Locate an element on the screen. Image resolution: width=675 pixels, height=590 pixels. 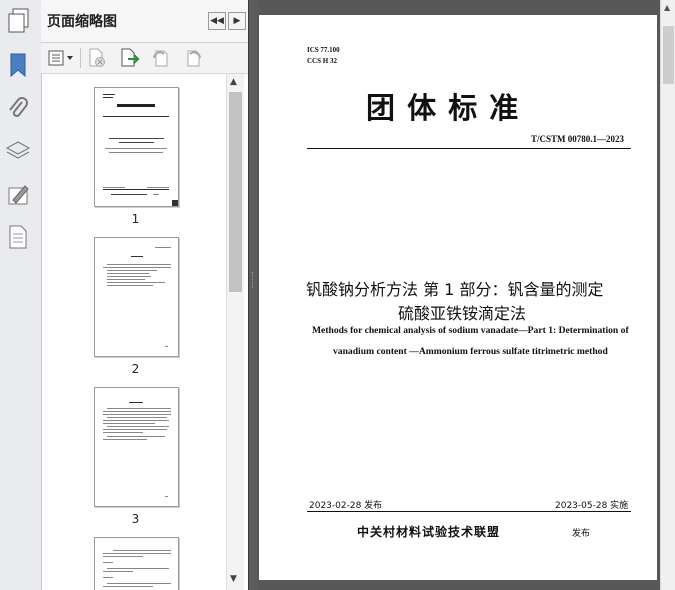
standard-number: T/CSTM 00780.1—2023 is located at coordinates (578, 139).